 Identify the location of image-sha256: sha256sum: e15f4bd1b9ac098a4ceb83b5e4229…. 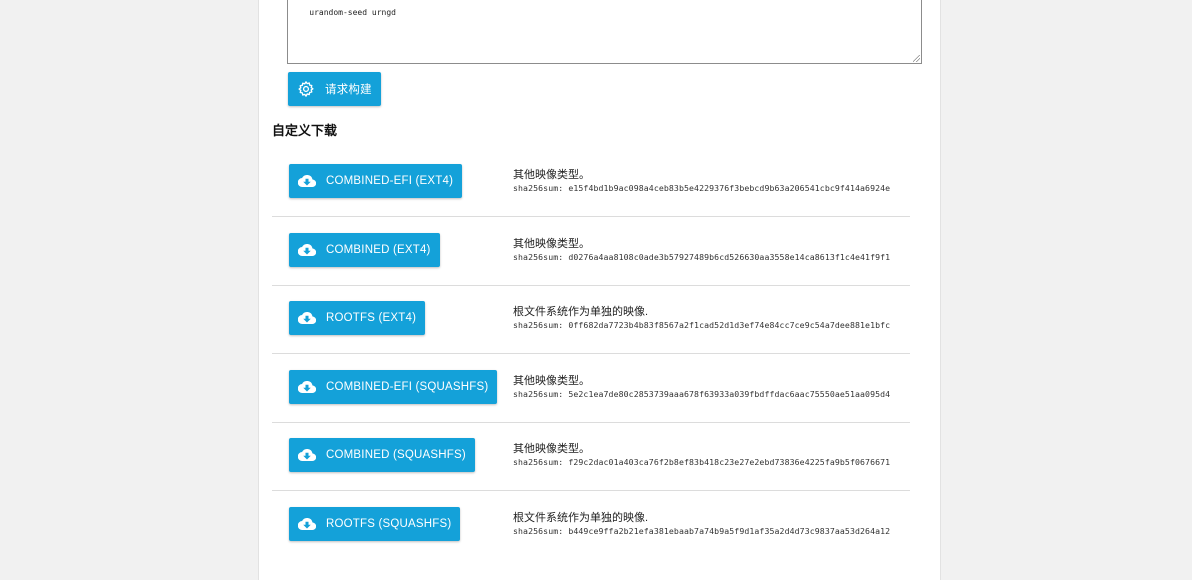
(702, 188).